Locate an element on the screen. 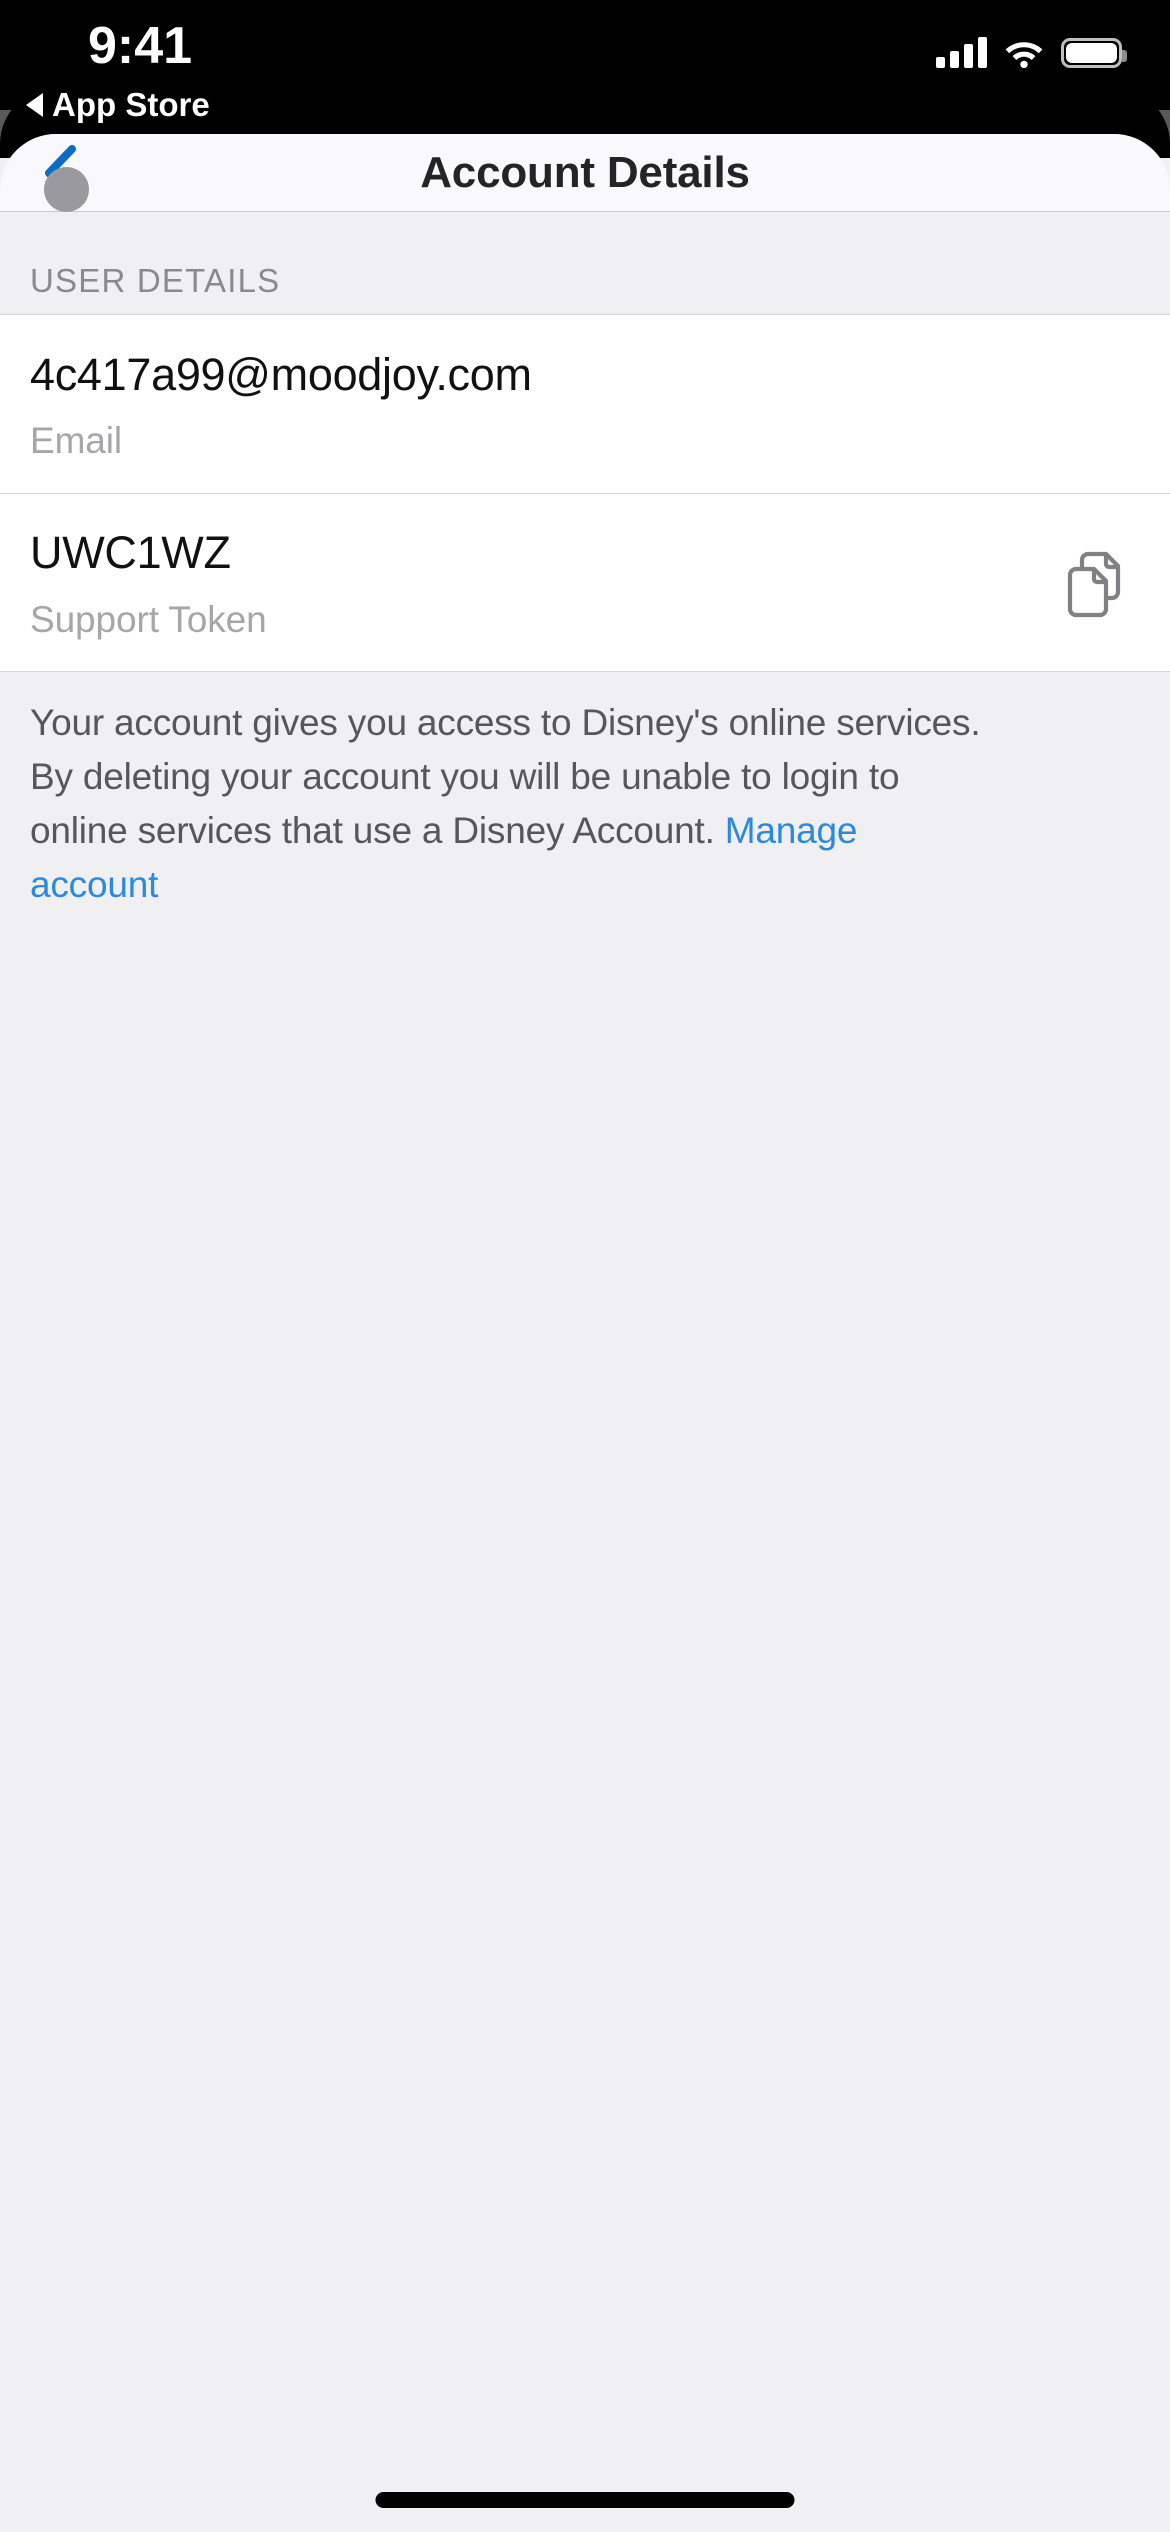  return-app-label: App Store is located at coordinates (131, 104).